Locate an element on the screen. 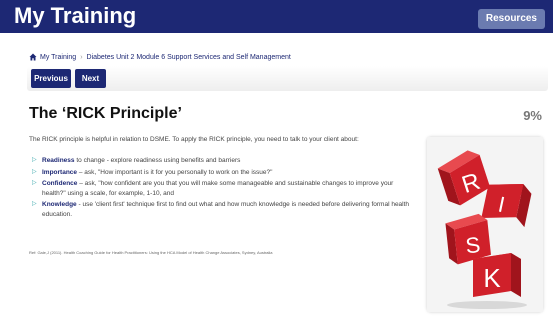  risk-dice-image: R I S K is located at coordinates (485, 224).